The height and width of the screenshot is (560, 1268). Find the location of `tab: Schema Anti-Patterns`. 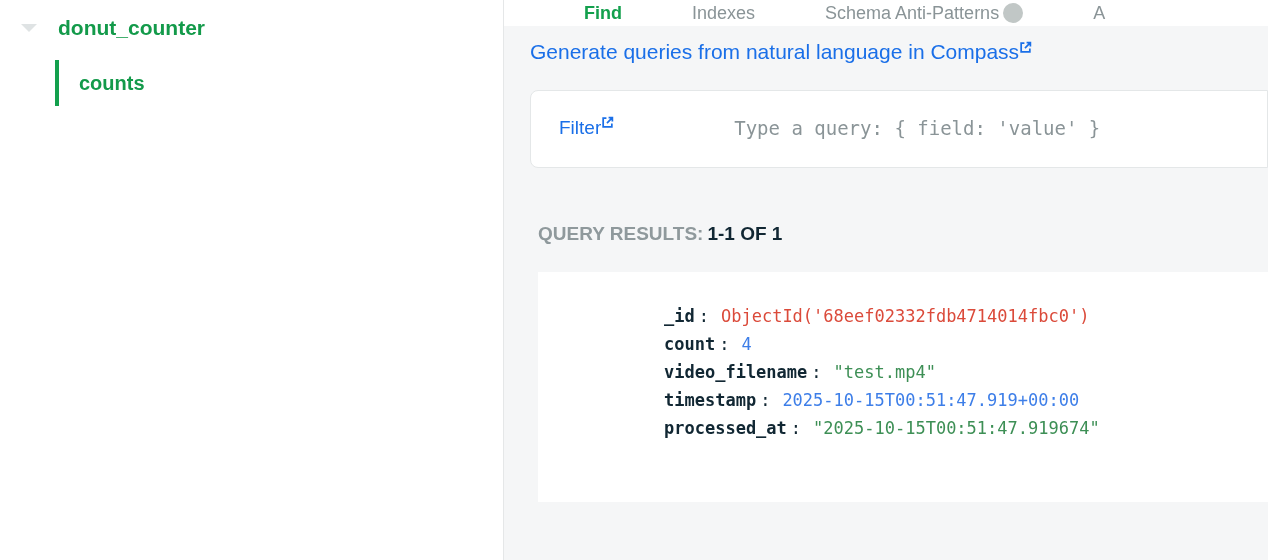

tab: Schema Anti-Patterns is located at coordinates (924, 13).